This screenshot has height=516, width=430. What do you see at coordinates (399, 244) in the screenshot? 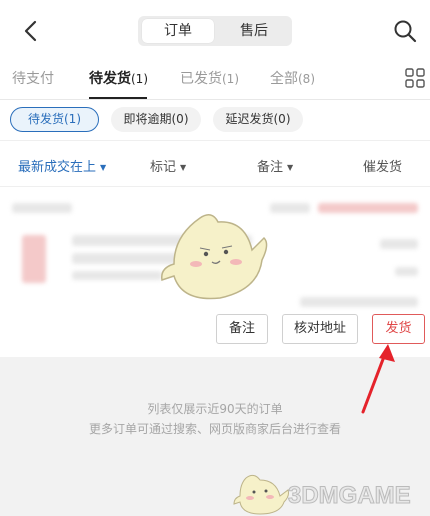
I see `blurred-price` at bounding box center [399, 244].